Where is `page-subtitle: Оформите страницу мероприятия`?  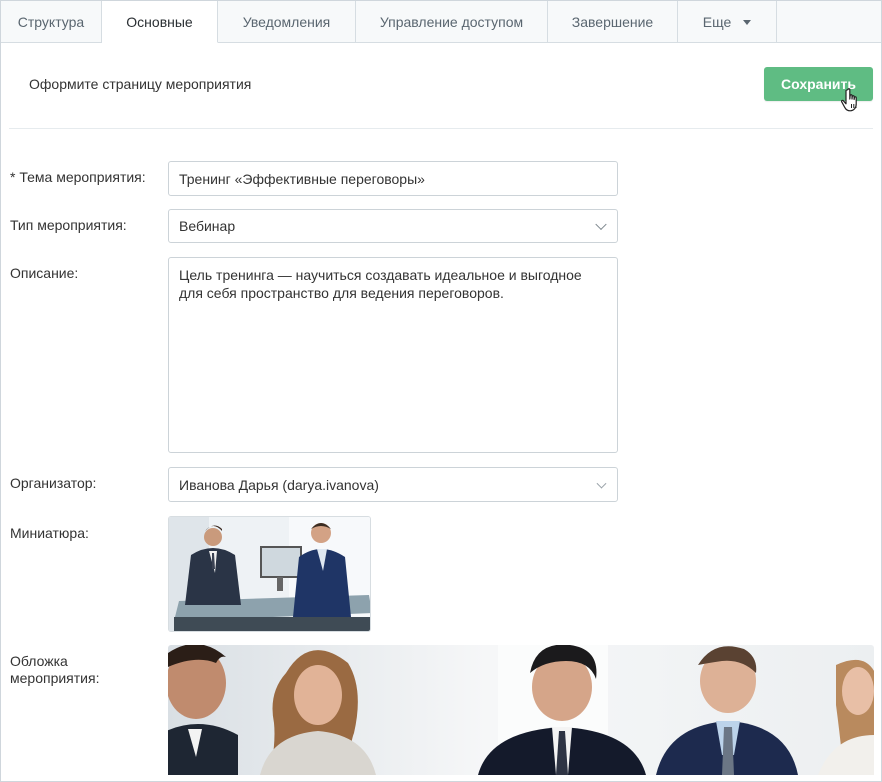 page-subtitle: Оформите страницу мероприятия is located at coordinates (140, 84).